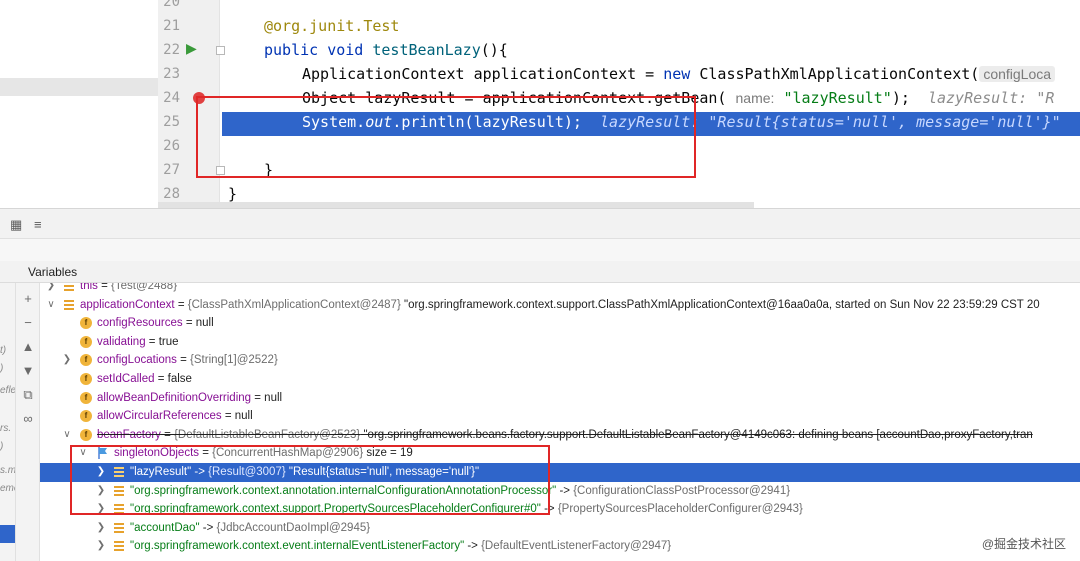  I want to click on tree-row-field: ❯ f configLocations = {String[1]@2522}, so click(560, 360).